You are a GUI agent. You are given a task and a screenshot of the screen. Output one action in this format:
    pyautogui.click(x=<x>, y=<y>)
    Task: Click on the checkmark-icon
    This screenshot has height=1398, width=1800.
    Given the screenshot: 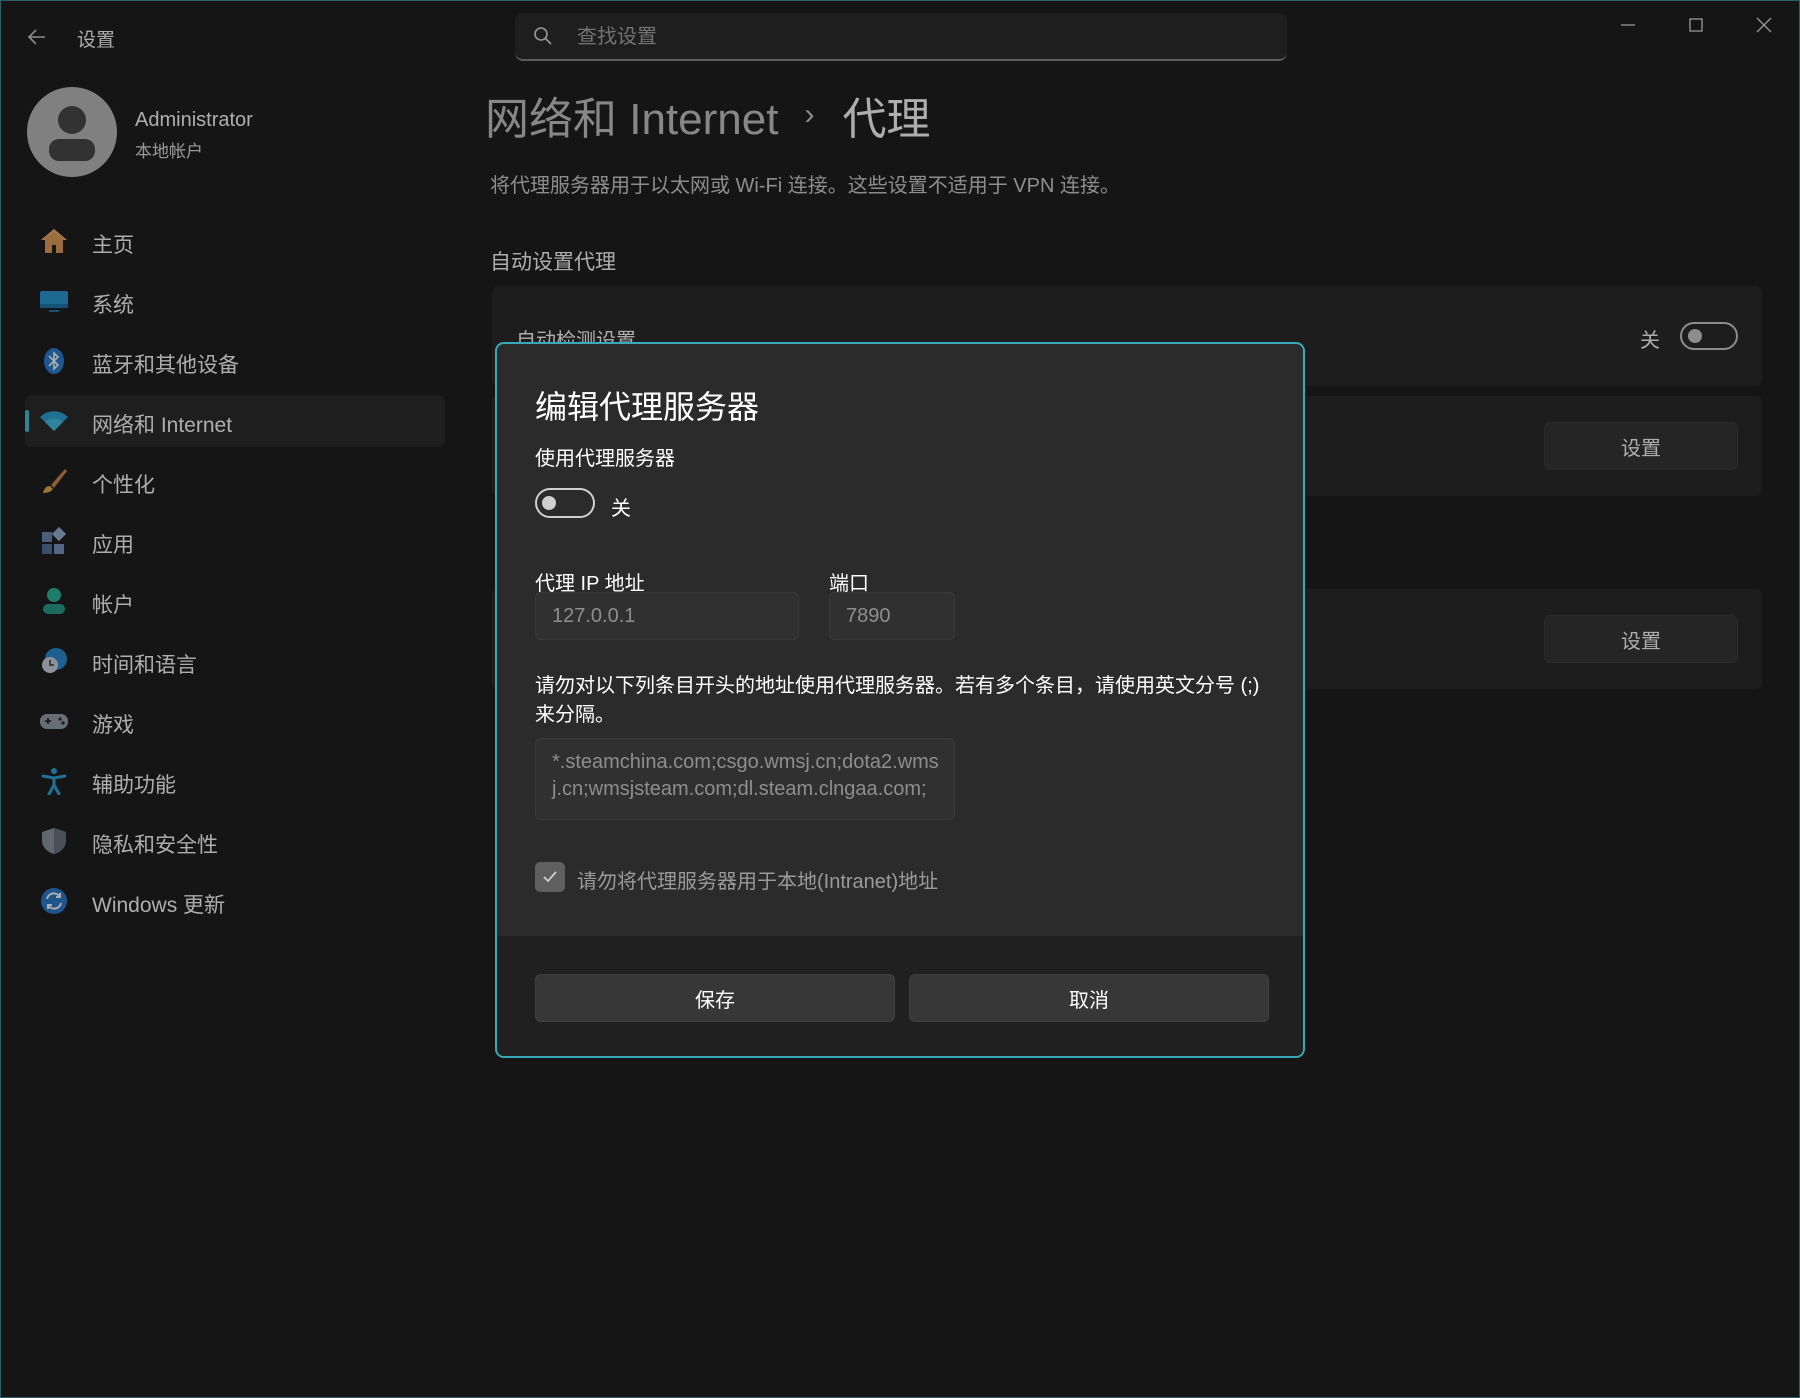 What is the action you would take?
    pyautogui.click(x=550, y=877)
    